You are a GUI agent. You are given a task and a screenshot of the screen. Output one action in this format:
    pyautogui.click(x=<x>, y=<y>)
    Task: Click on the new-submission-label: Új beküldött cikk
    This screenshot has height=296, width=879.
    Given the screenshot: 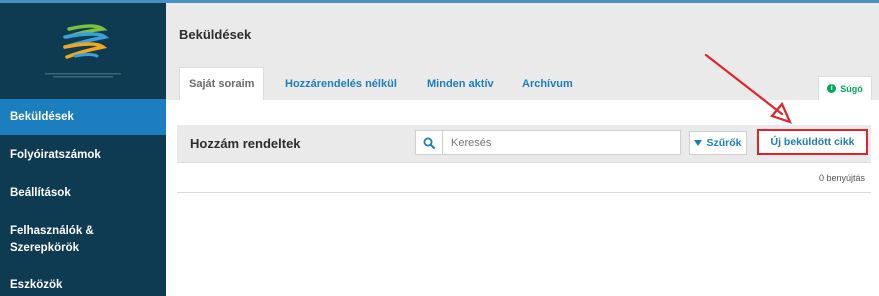 What is the action you would take?
    pyautogui.click(x=812, y=142)
    